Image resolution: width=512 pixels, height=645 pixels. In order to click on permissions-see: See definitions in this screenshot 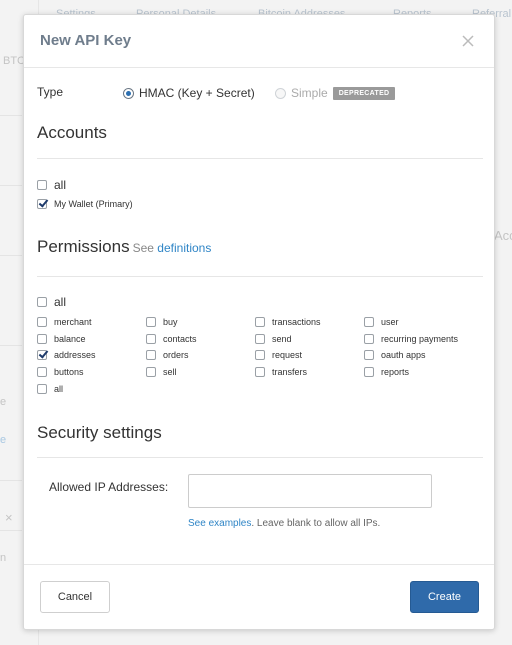, I will do `click(172, 248)`.